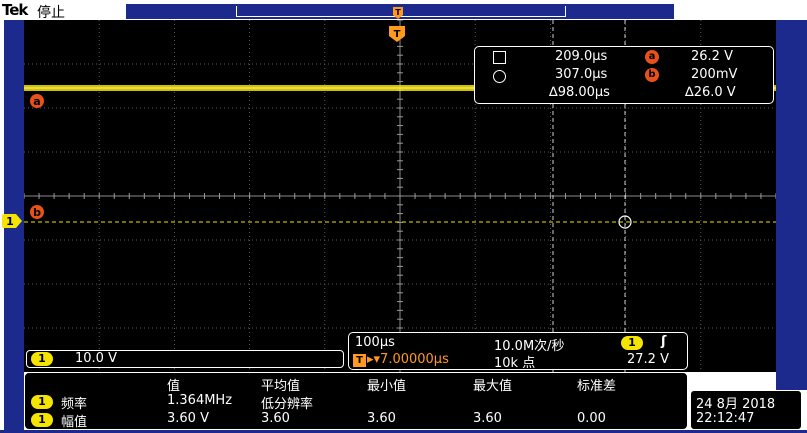  What do you see at coordinates (51, 13) in the screenshot?
I see `acquisition-status: 停止` at bounding box center [51, 13].